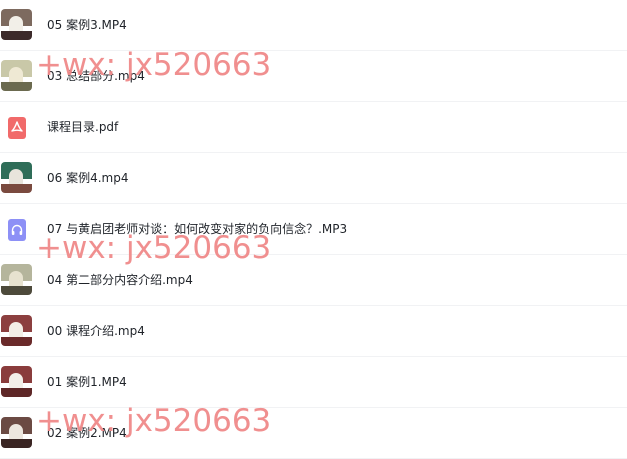 The height and width of the screenshot is (459, 627). Describe the element at coordinates (197, 229) in the screenshot. I see `file-name: 07 与黄启团老师对谈：如何改变对家的负向信念？.MP3` at that location.